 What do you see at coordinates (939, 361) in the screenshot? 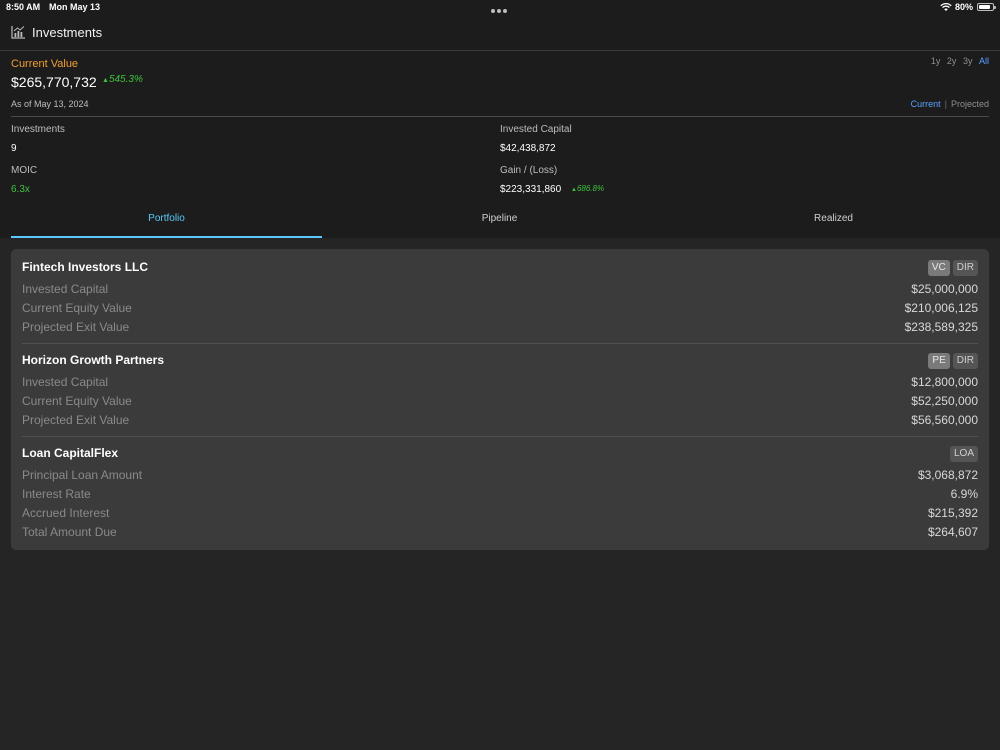
I see `type-badge: PE` at bounding box center [939, 361].